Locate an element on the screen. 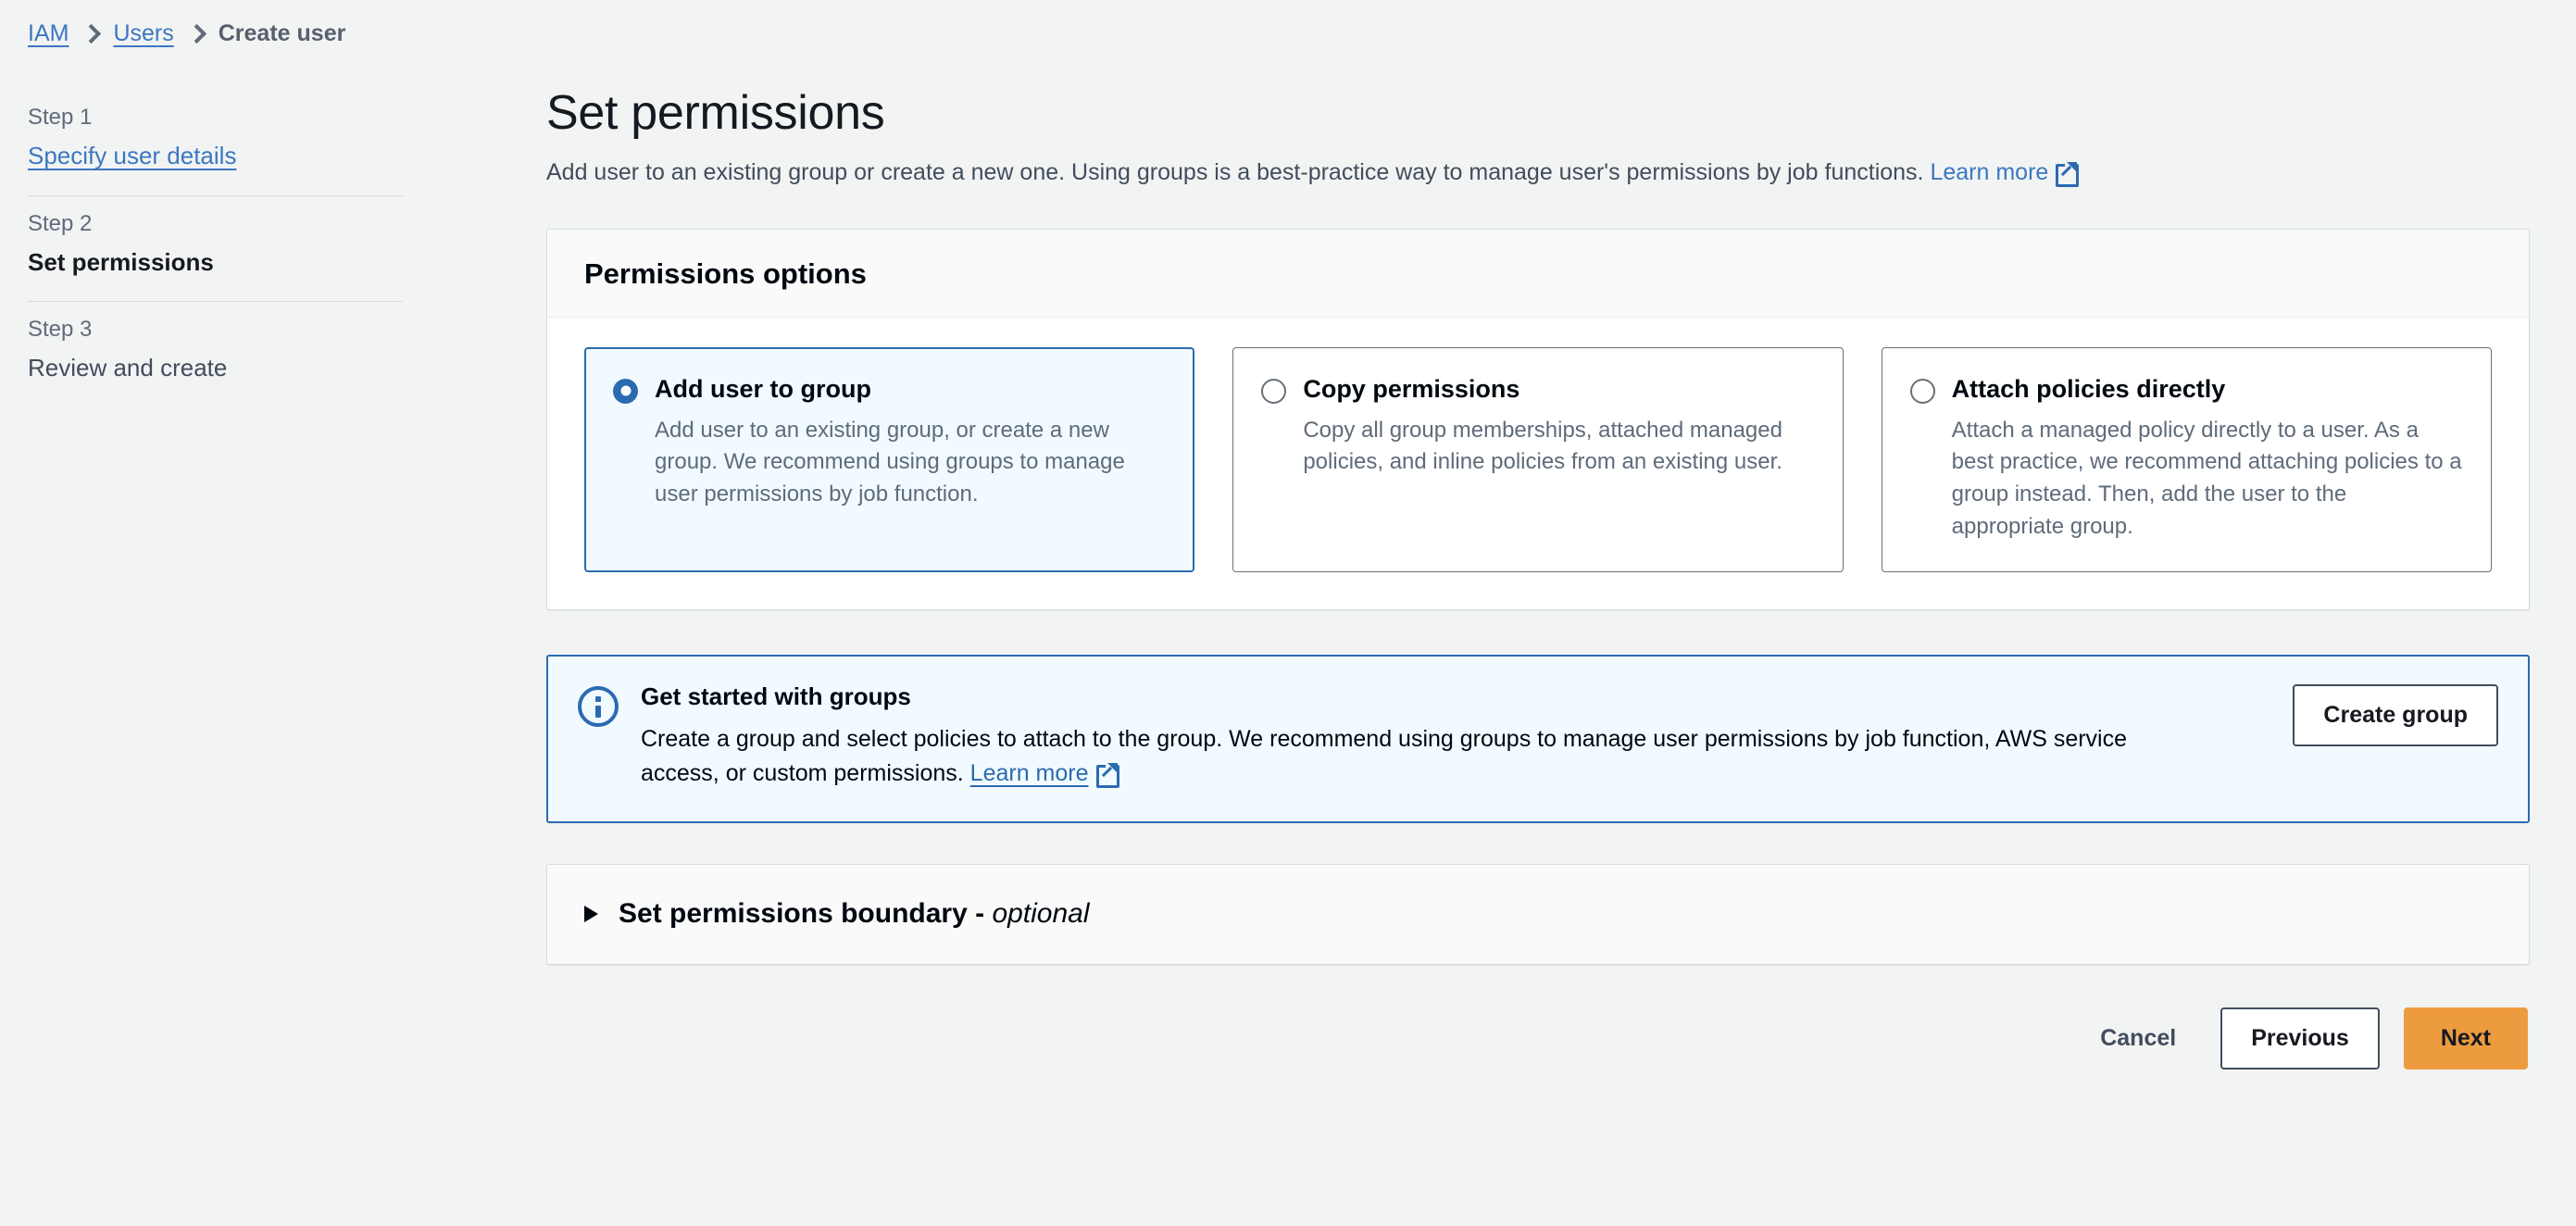 The width and height of the screenshot is (2576, 1226). wizard-step-1-number: Step 1 is located at coordinates (60, 117).